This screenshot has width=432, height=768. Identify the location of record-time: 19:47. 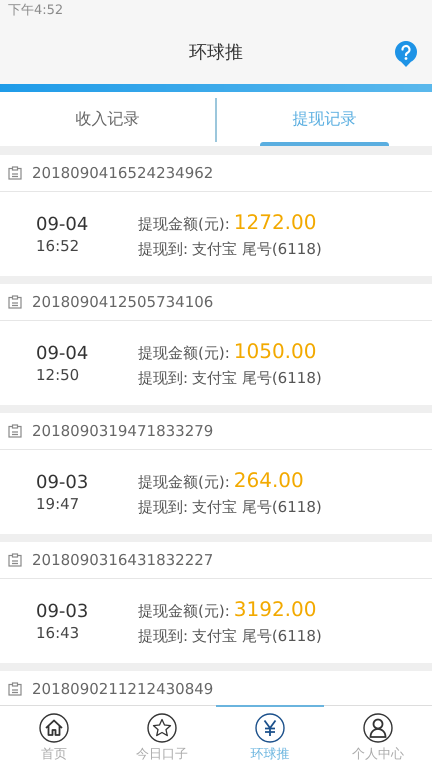
(58, 503).